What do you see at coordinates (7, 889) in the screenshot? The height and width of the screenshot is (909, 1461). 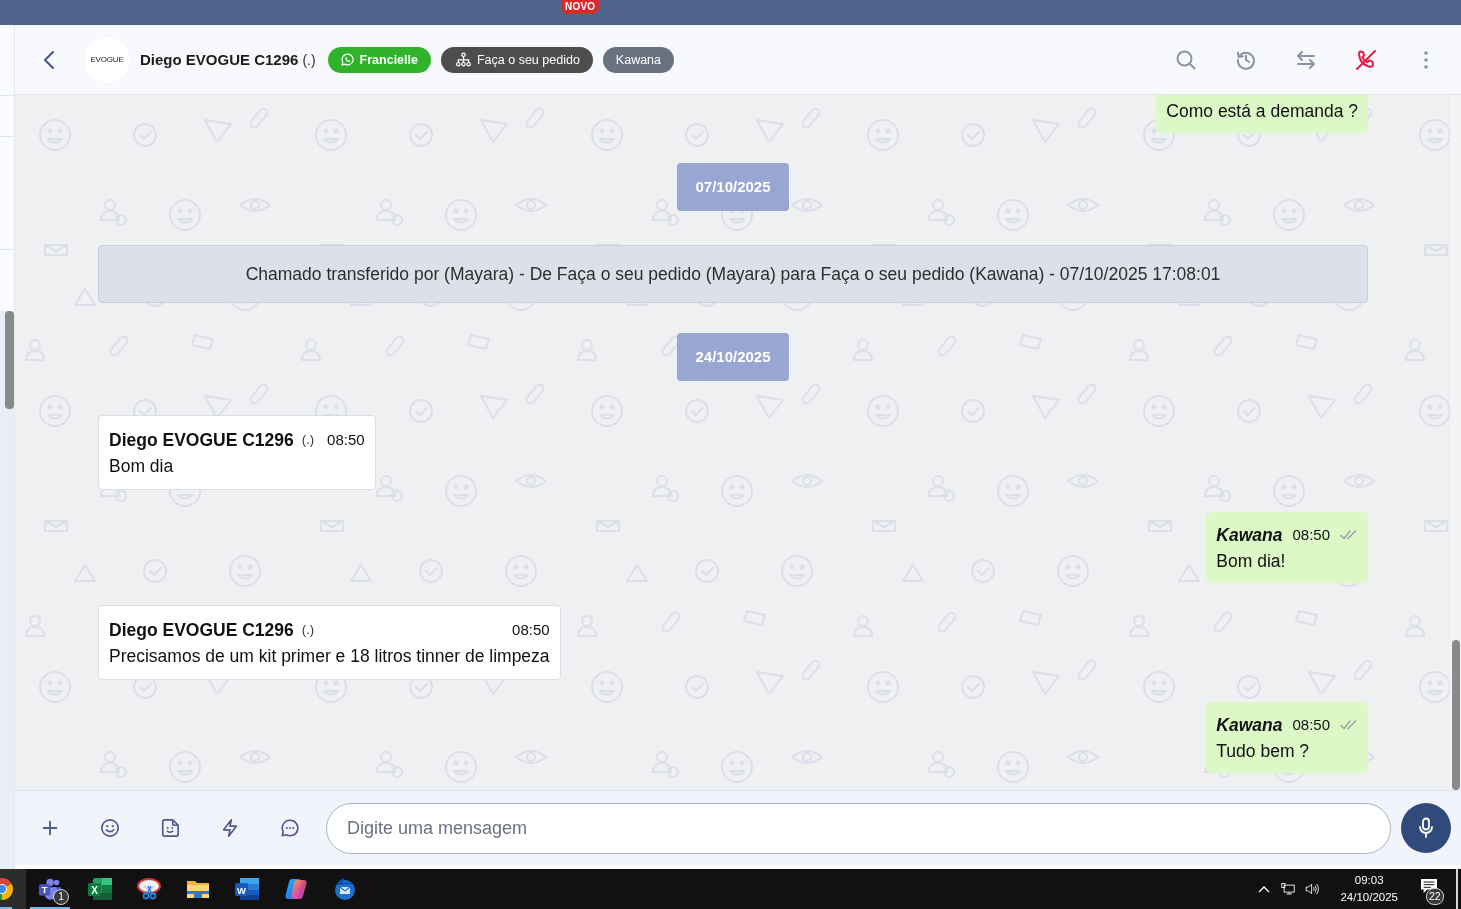 I see `browser-logo-icon` at bounding box center [7, 889].